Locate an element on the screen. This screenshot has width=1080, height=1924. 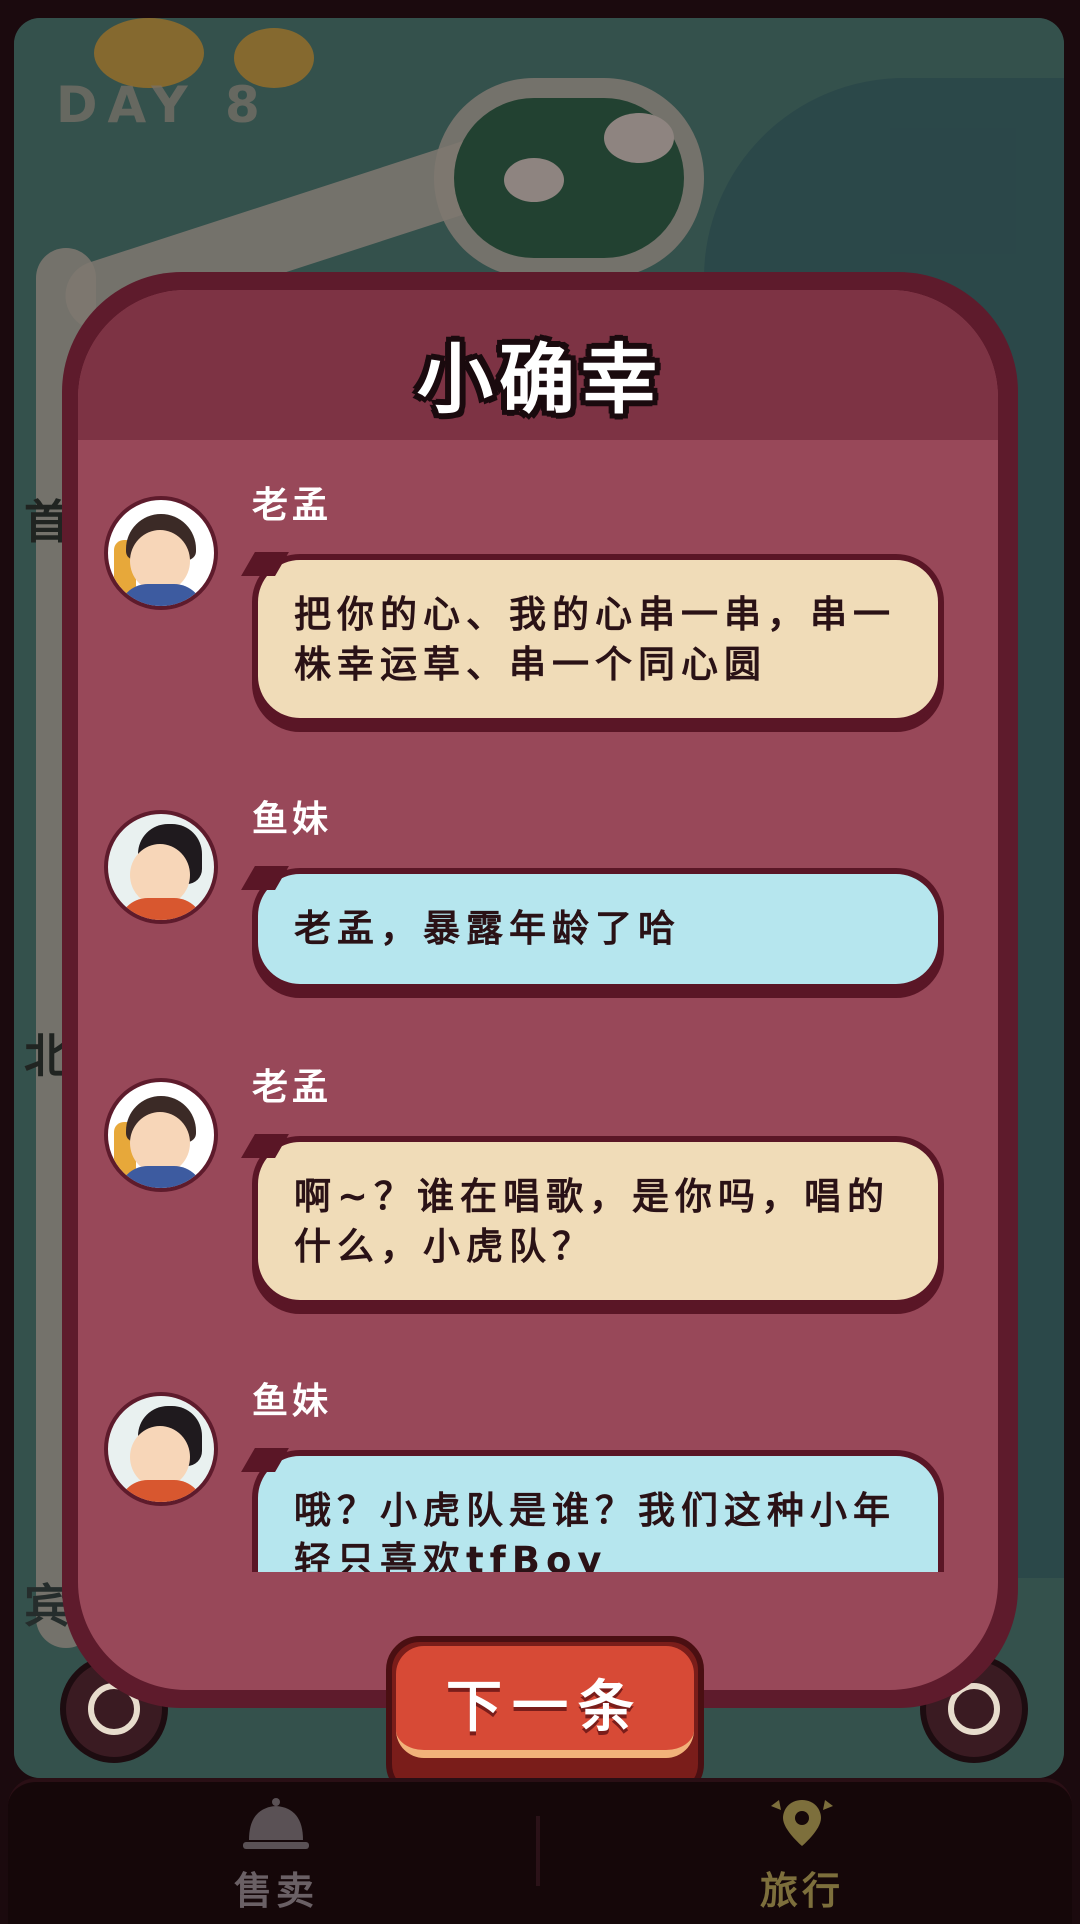
service-bell-icon is located at coordinates (276, 1823).